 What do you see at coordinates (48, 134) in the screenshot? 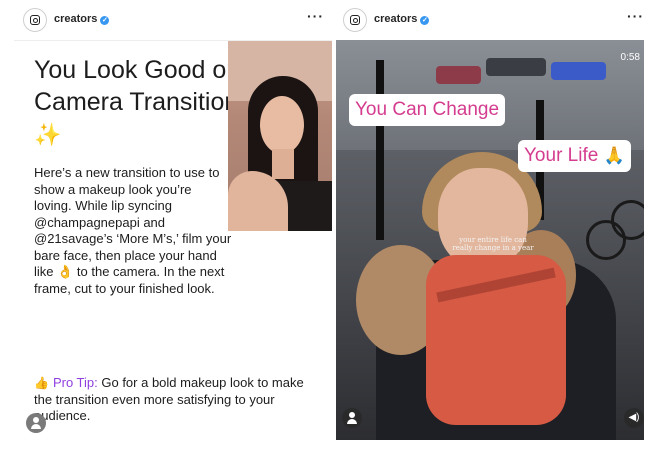
I see `sparkle-emoji: ✨` at bounding box center [48, 134].